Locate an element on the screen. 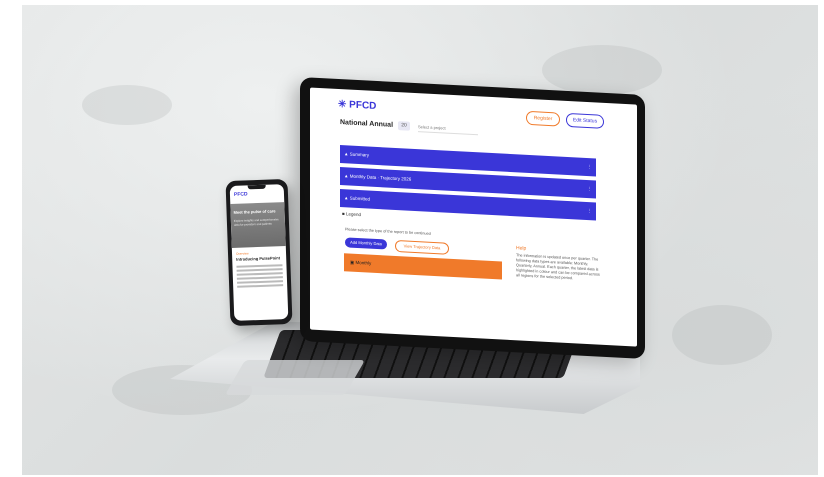  page-title: National Annual is located at coordinates (367, 124).